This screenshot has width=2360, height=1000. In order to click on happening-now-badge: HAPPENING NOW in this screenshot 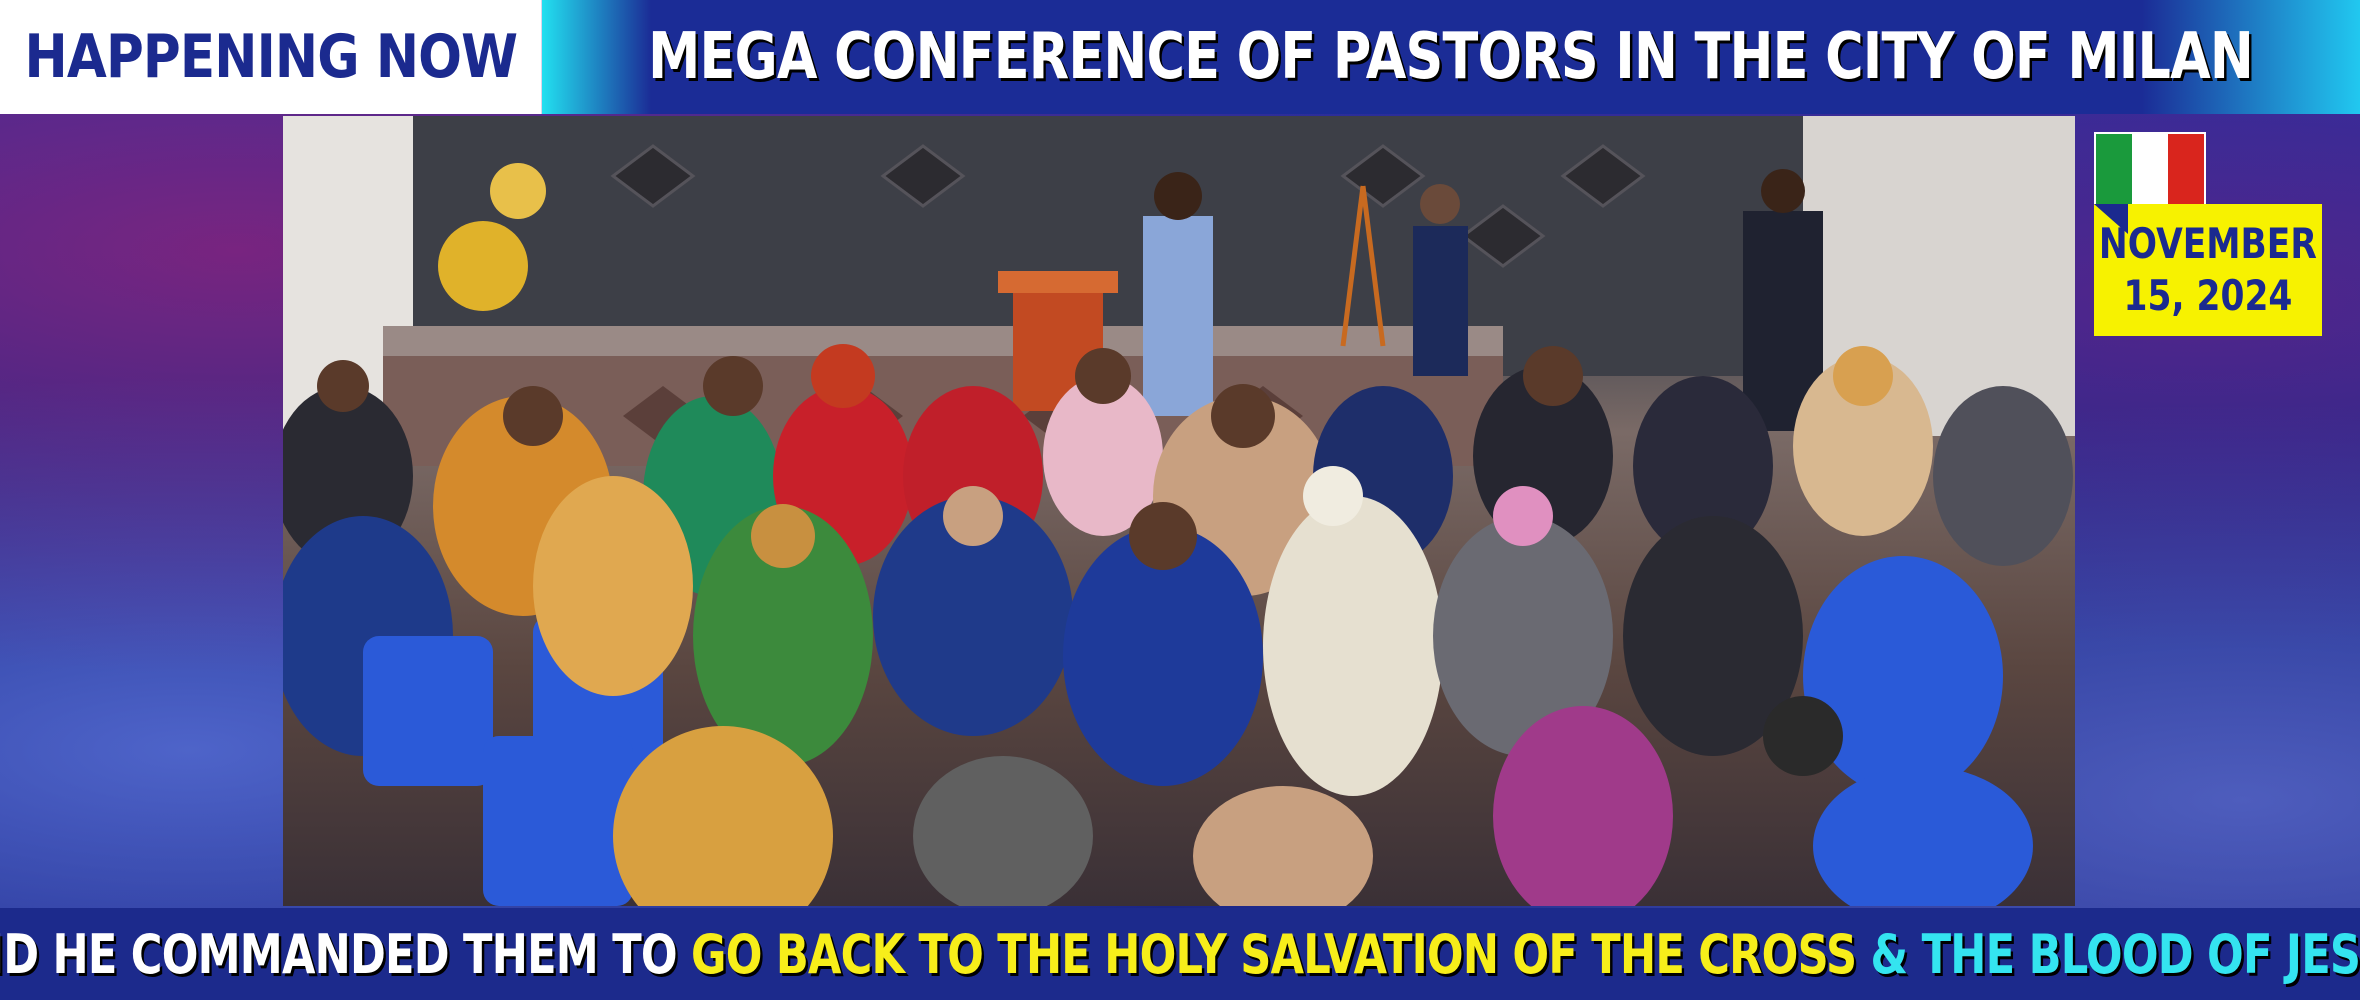, I will do `click(271, 57)`.